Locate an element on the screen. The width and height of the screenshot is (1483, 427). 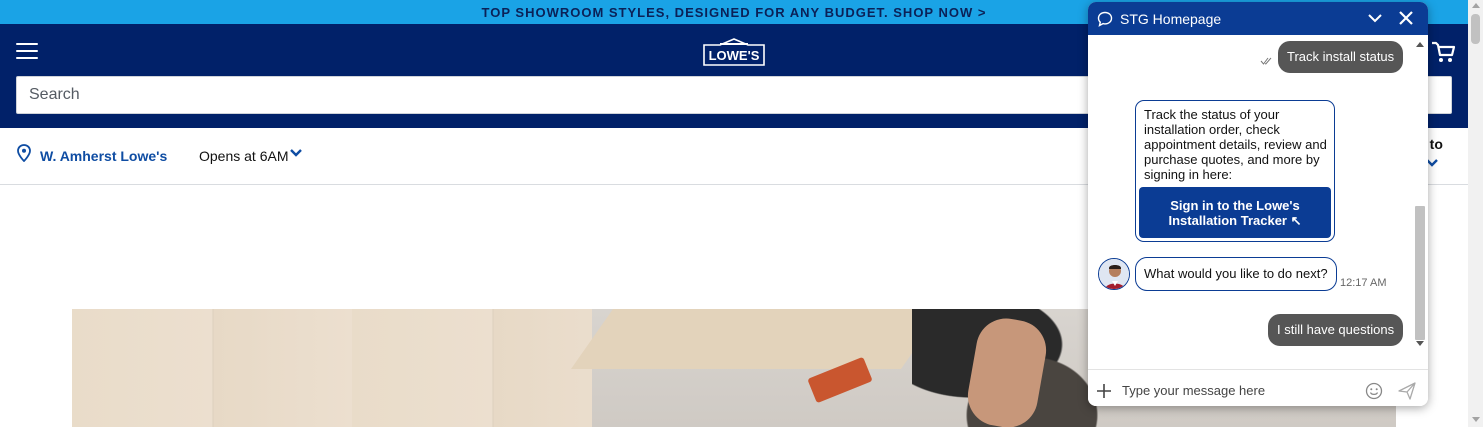
agent-avatar-image is located at coordinates (1114, 274).